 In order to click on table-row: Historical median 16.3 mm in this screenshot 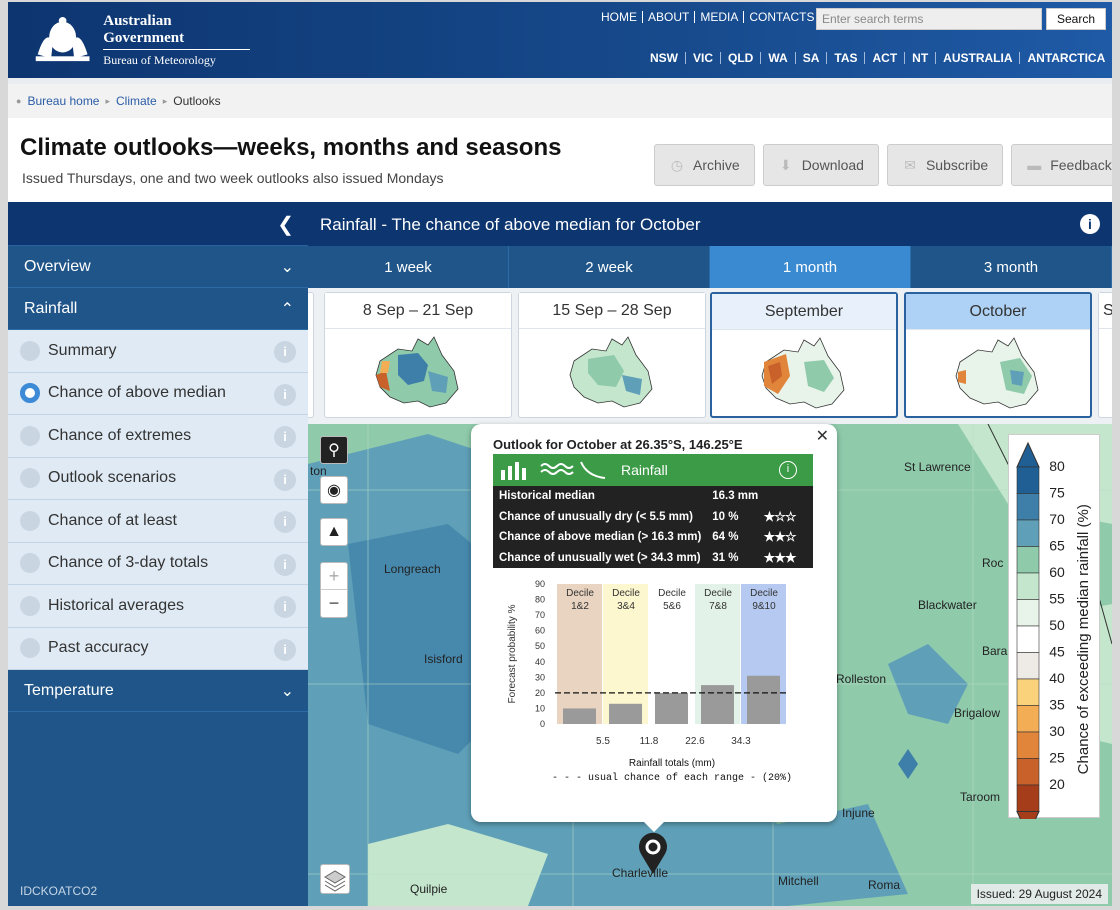, I will do `click(653, 496)`.